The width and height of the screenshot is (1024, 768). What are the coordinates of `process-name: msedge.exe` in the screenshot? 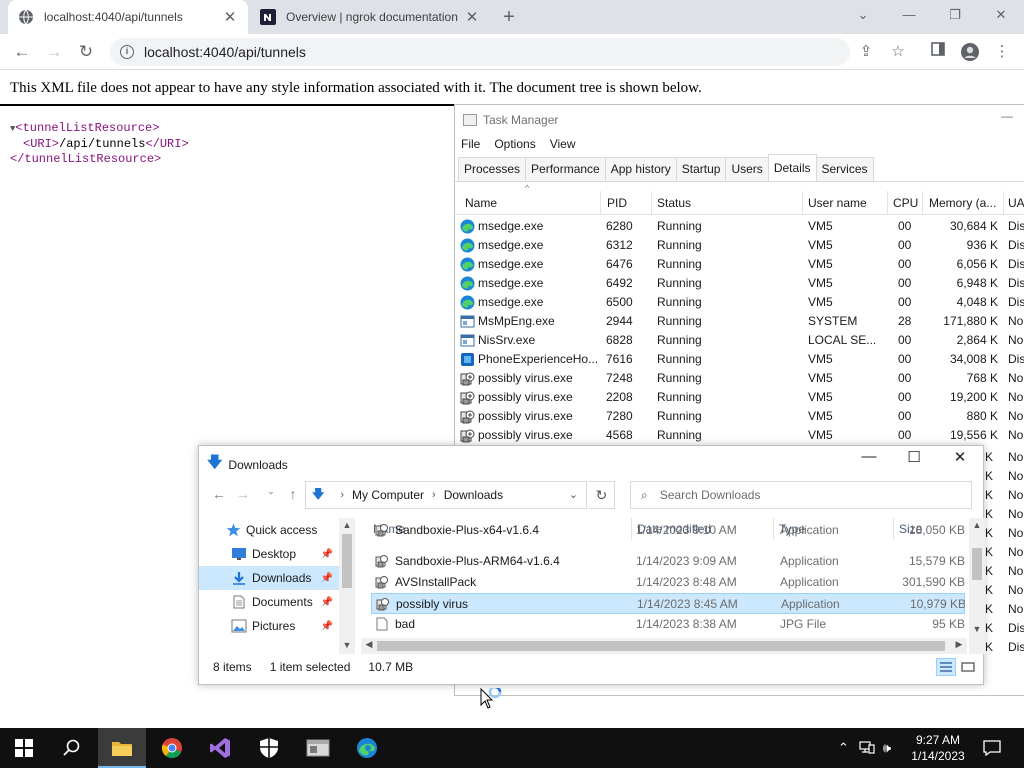 It's located at (511, 264).